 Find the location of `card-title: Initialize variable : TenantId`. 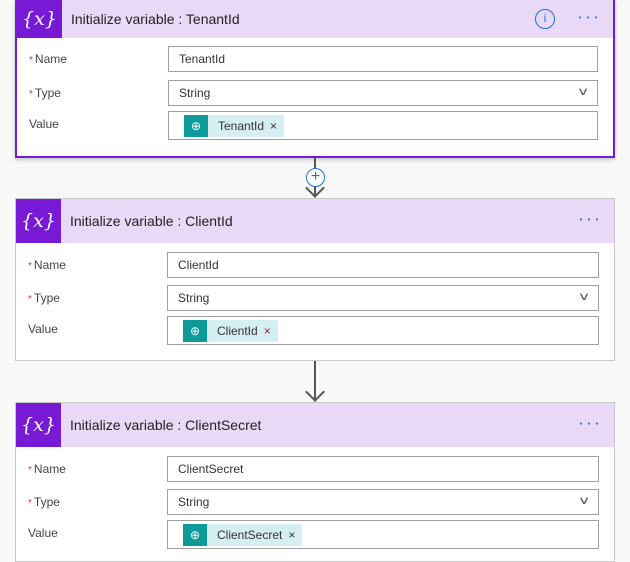

card-title: Initialize variable : TenantId is located at coordinates (155, 19).